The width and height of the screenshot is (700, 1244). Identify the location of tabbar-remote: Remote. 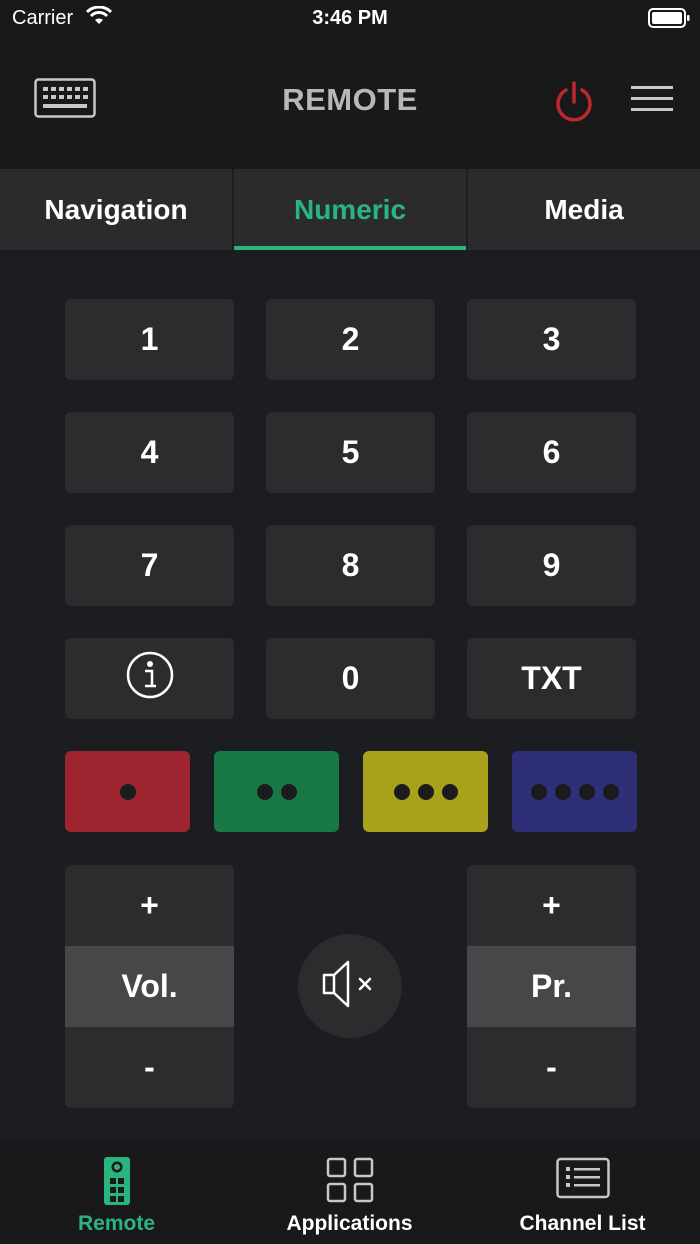
(116, 1192).